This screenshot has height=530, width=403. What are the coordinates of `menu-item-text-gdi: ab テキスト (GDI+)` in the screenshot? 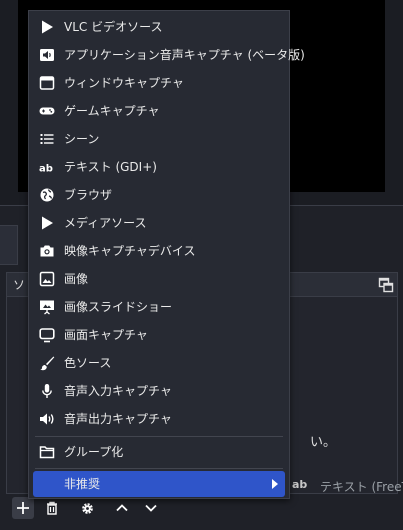 It's located at (159, 167).